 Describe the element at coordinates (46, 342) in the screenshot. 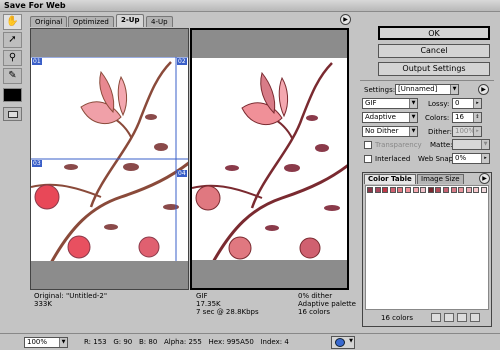

I see `zoom-select: 100% ▼` at that location.